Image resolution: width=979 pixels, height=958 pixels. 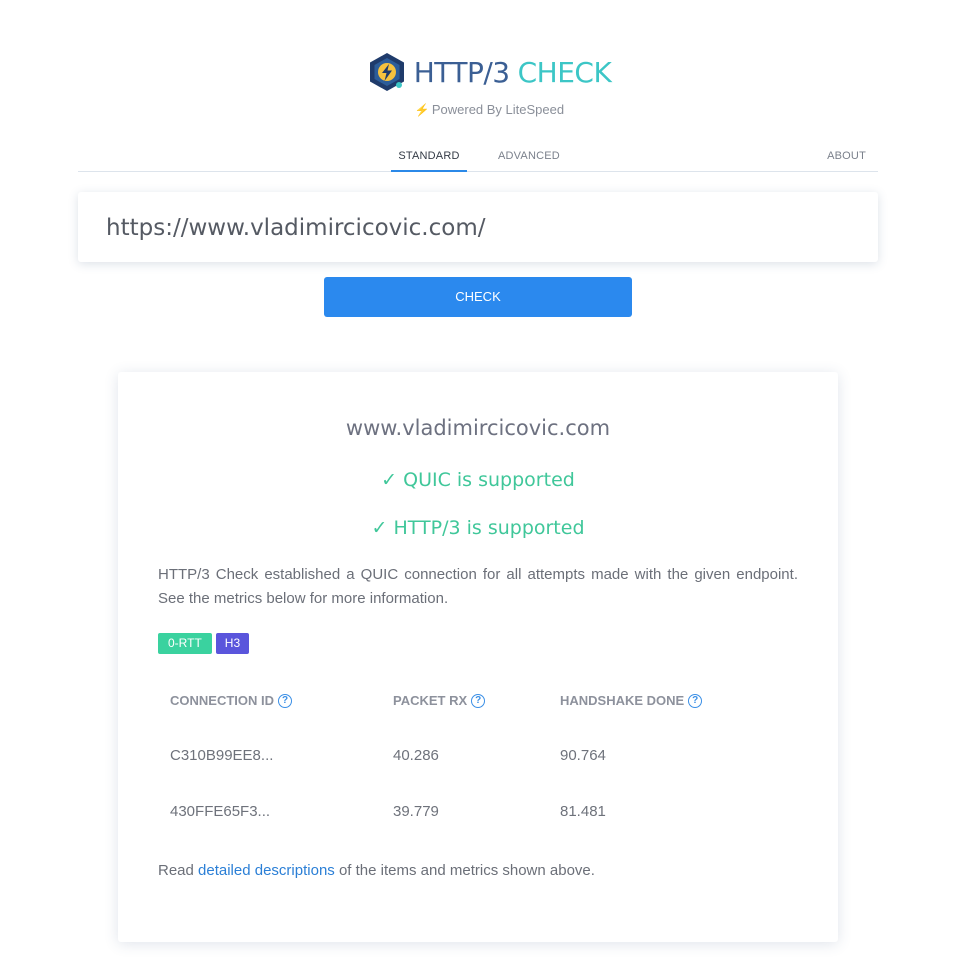 I want to click on table-cell-handshake-done: 81.481, so click(x=583, y=811).